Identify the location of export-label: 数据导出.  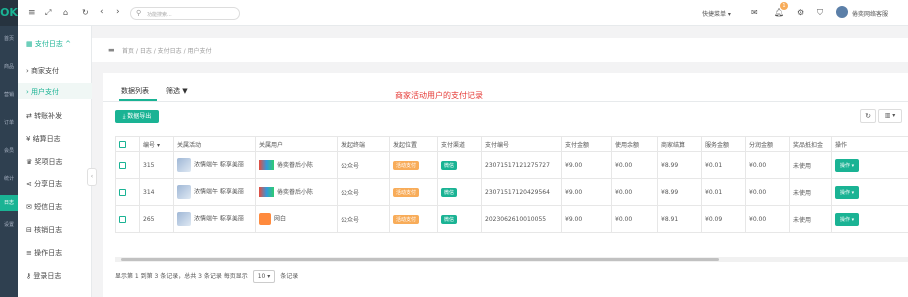
(139, 116).